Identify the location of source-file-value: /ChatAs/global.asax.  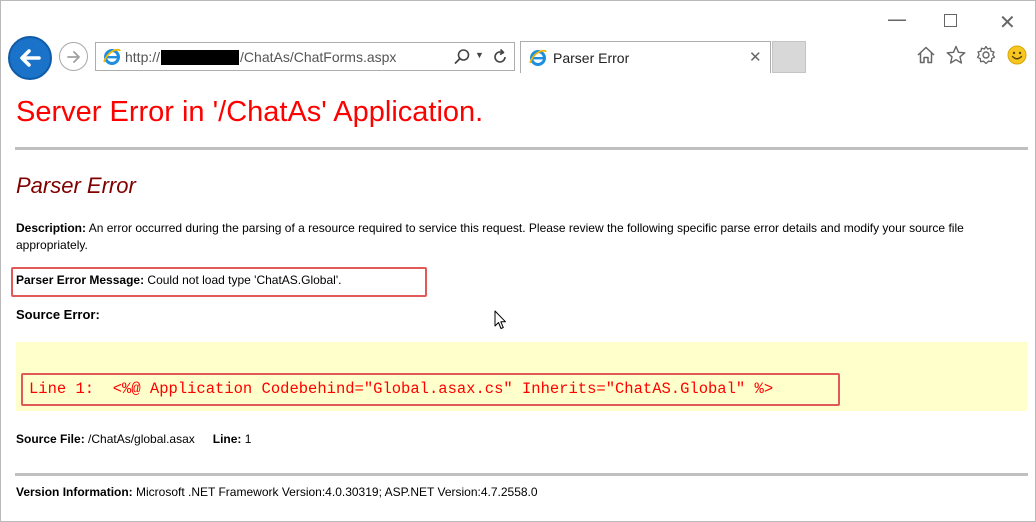
(139, 439).